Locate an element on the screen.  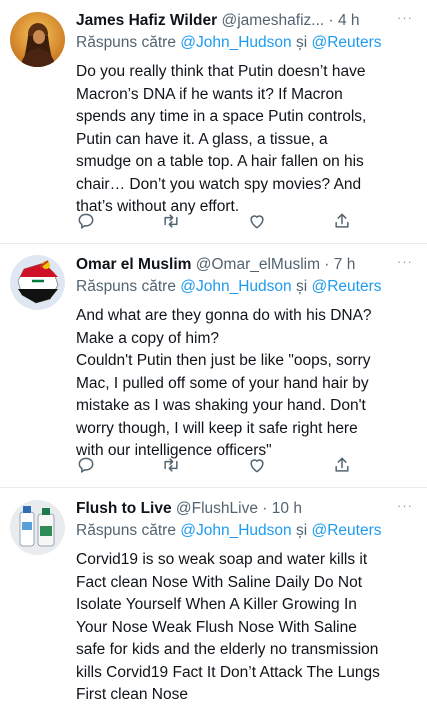
tweet-header: Flush to Live @FlushLive · 10 h ··· is located at coordinates (244, 509).